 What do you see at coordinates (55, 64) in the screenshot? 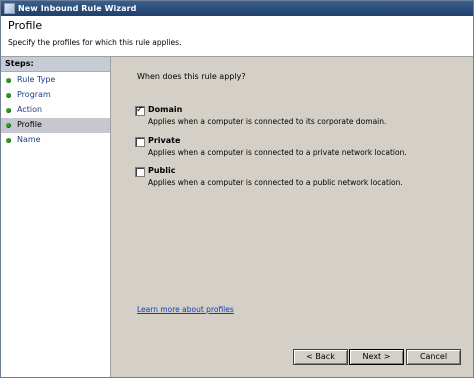
I see `steps-heading: Steps:` at bounding box center [55, 64].